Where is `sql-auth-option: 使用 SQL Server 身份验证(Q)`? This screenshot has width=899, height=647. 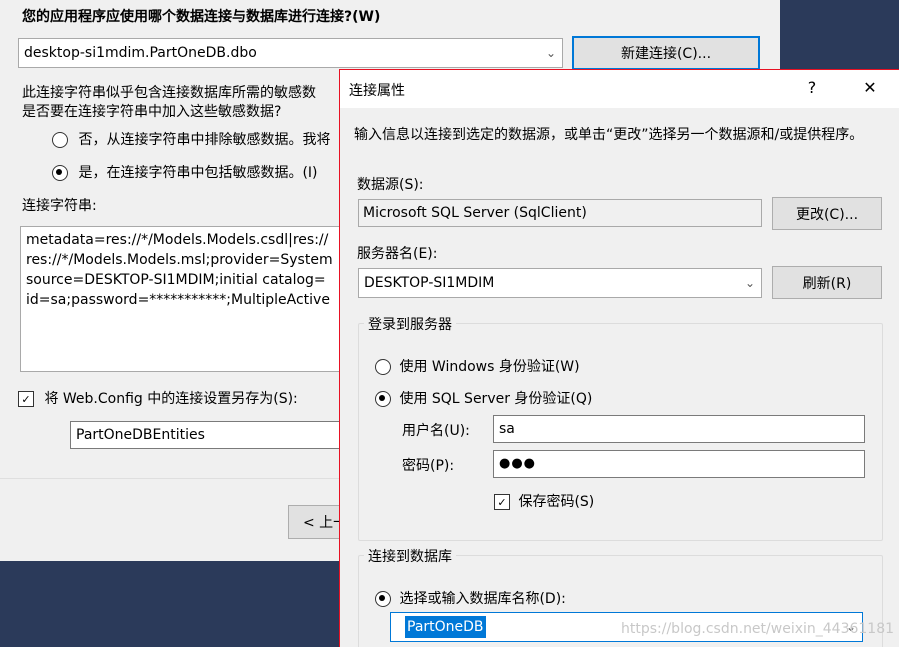
sql-auth-option: 使用 SQL Server 身份验证(Q) is located at coordinates (483, 398).